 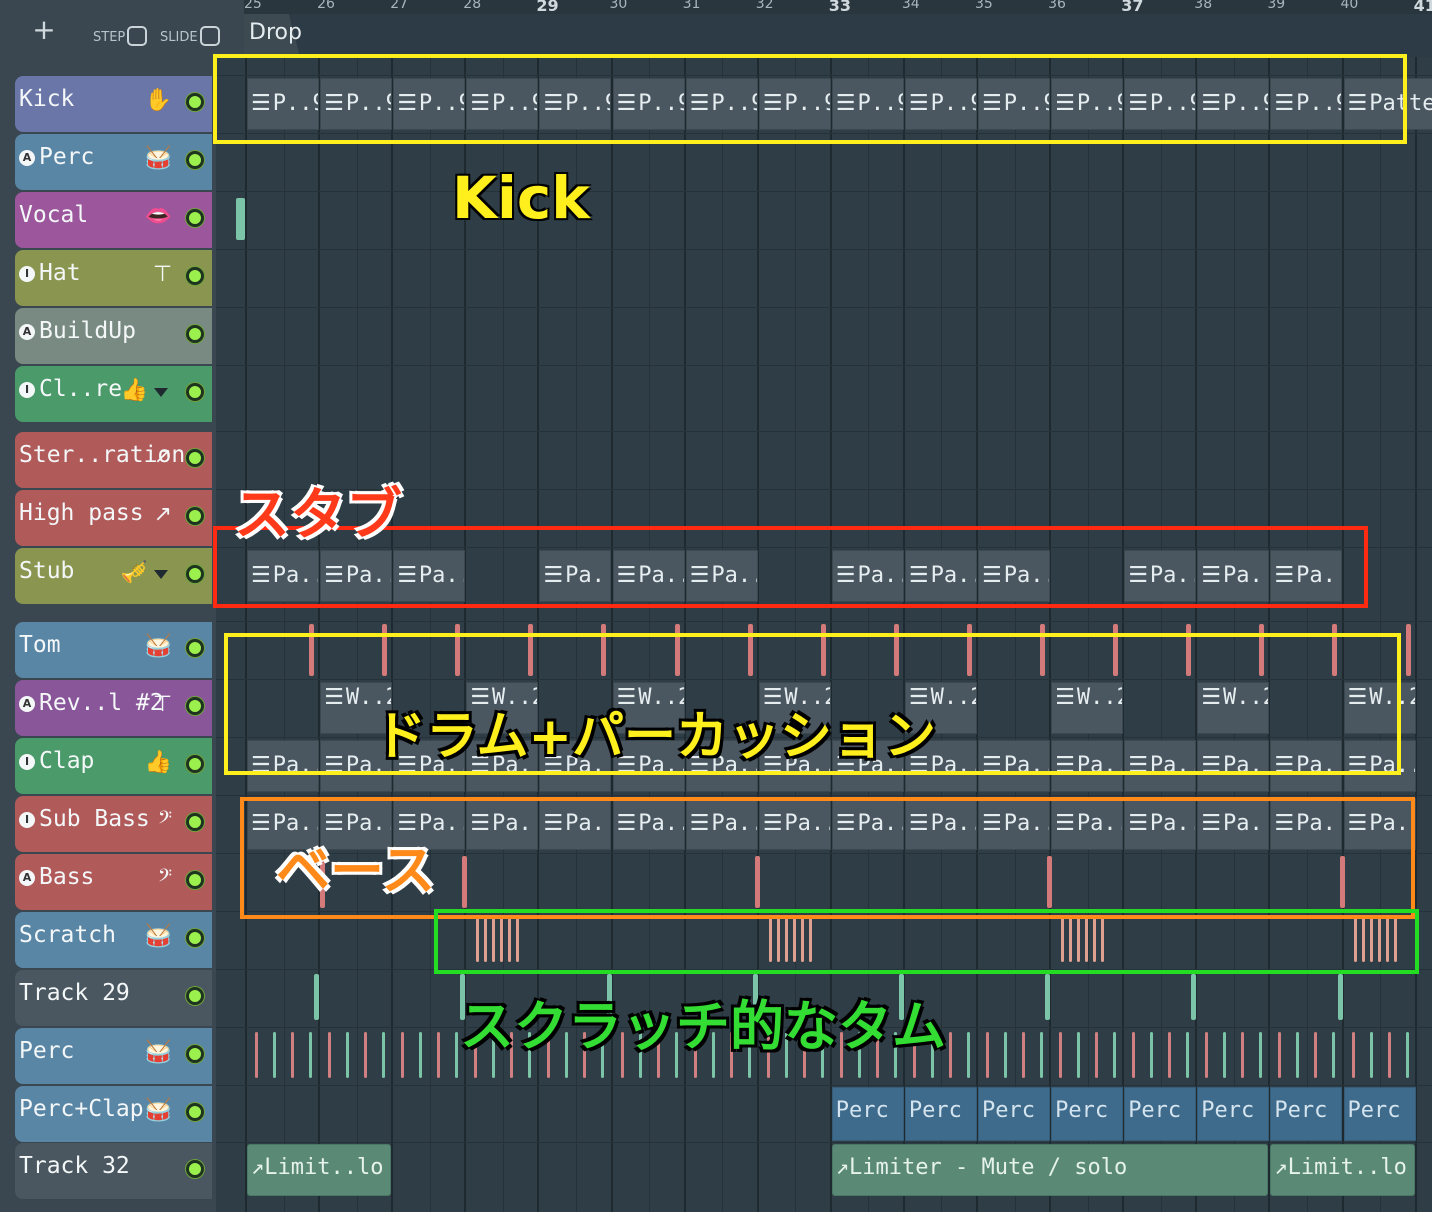 What do you see at coordinates (240, 219) in the screenshot?
I see `audio-clip` at bounding box center [240, 219].